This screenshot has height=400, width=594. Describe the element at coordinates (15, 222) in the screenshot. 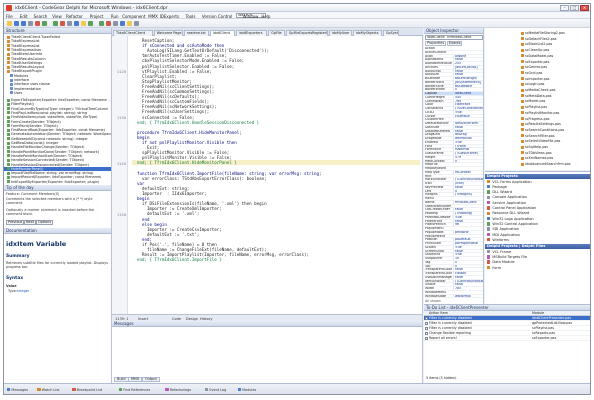

I see `previous-tip-button: Previous` at that location.